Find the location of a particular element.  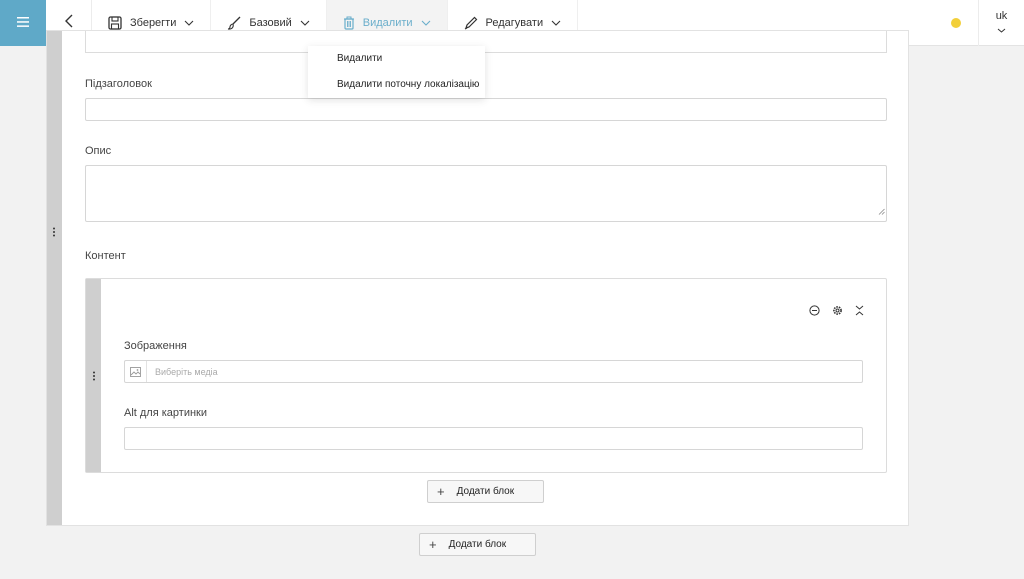

image-label: Зображення is located at coordinates (155, 346).